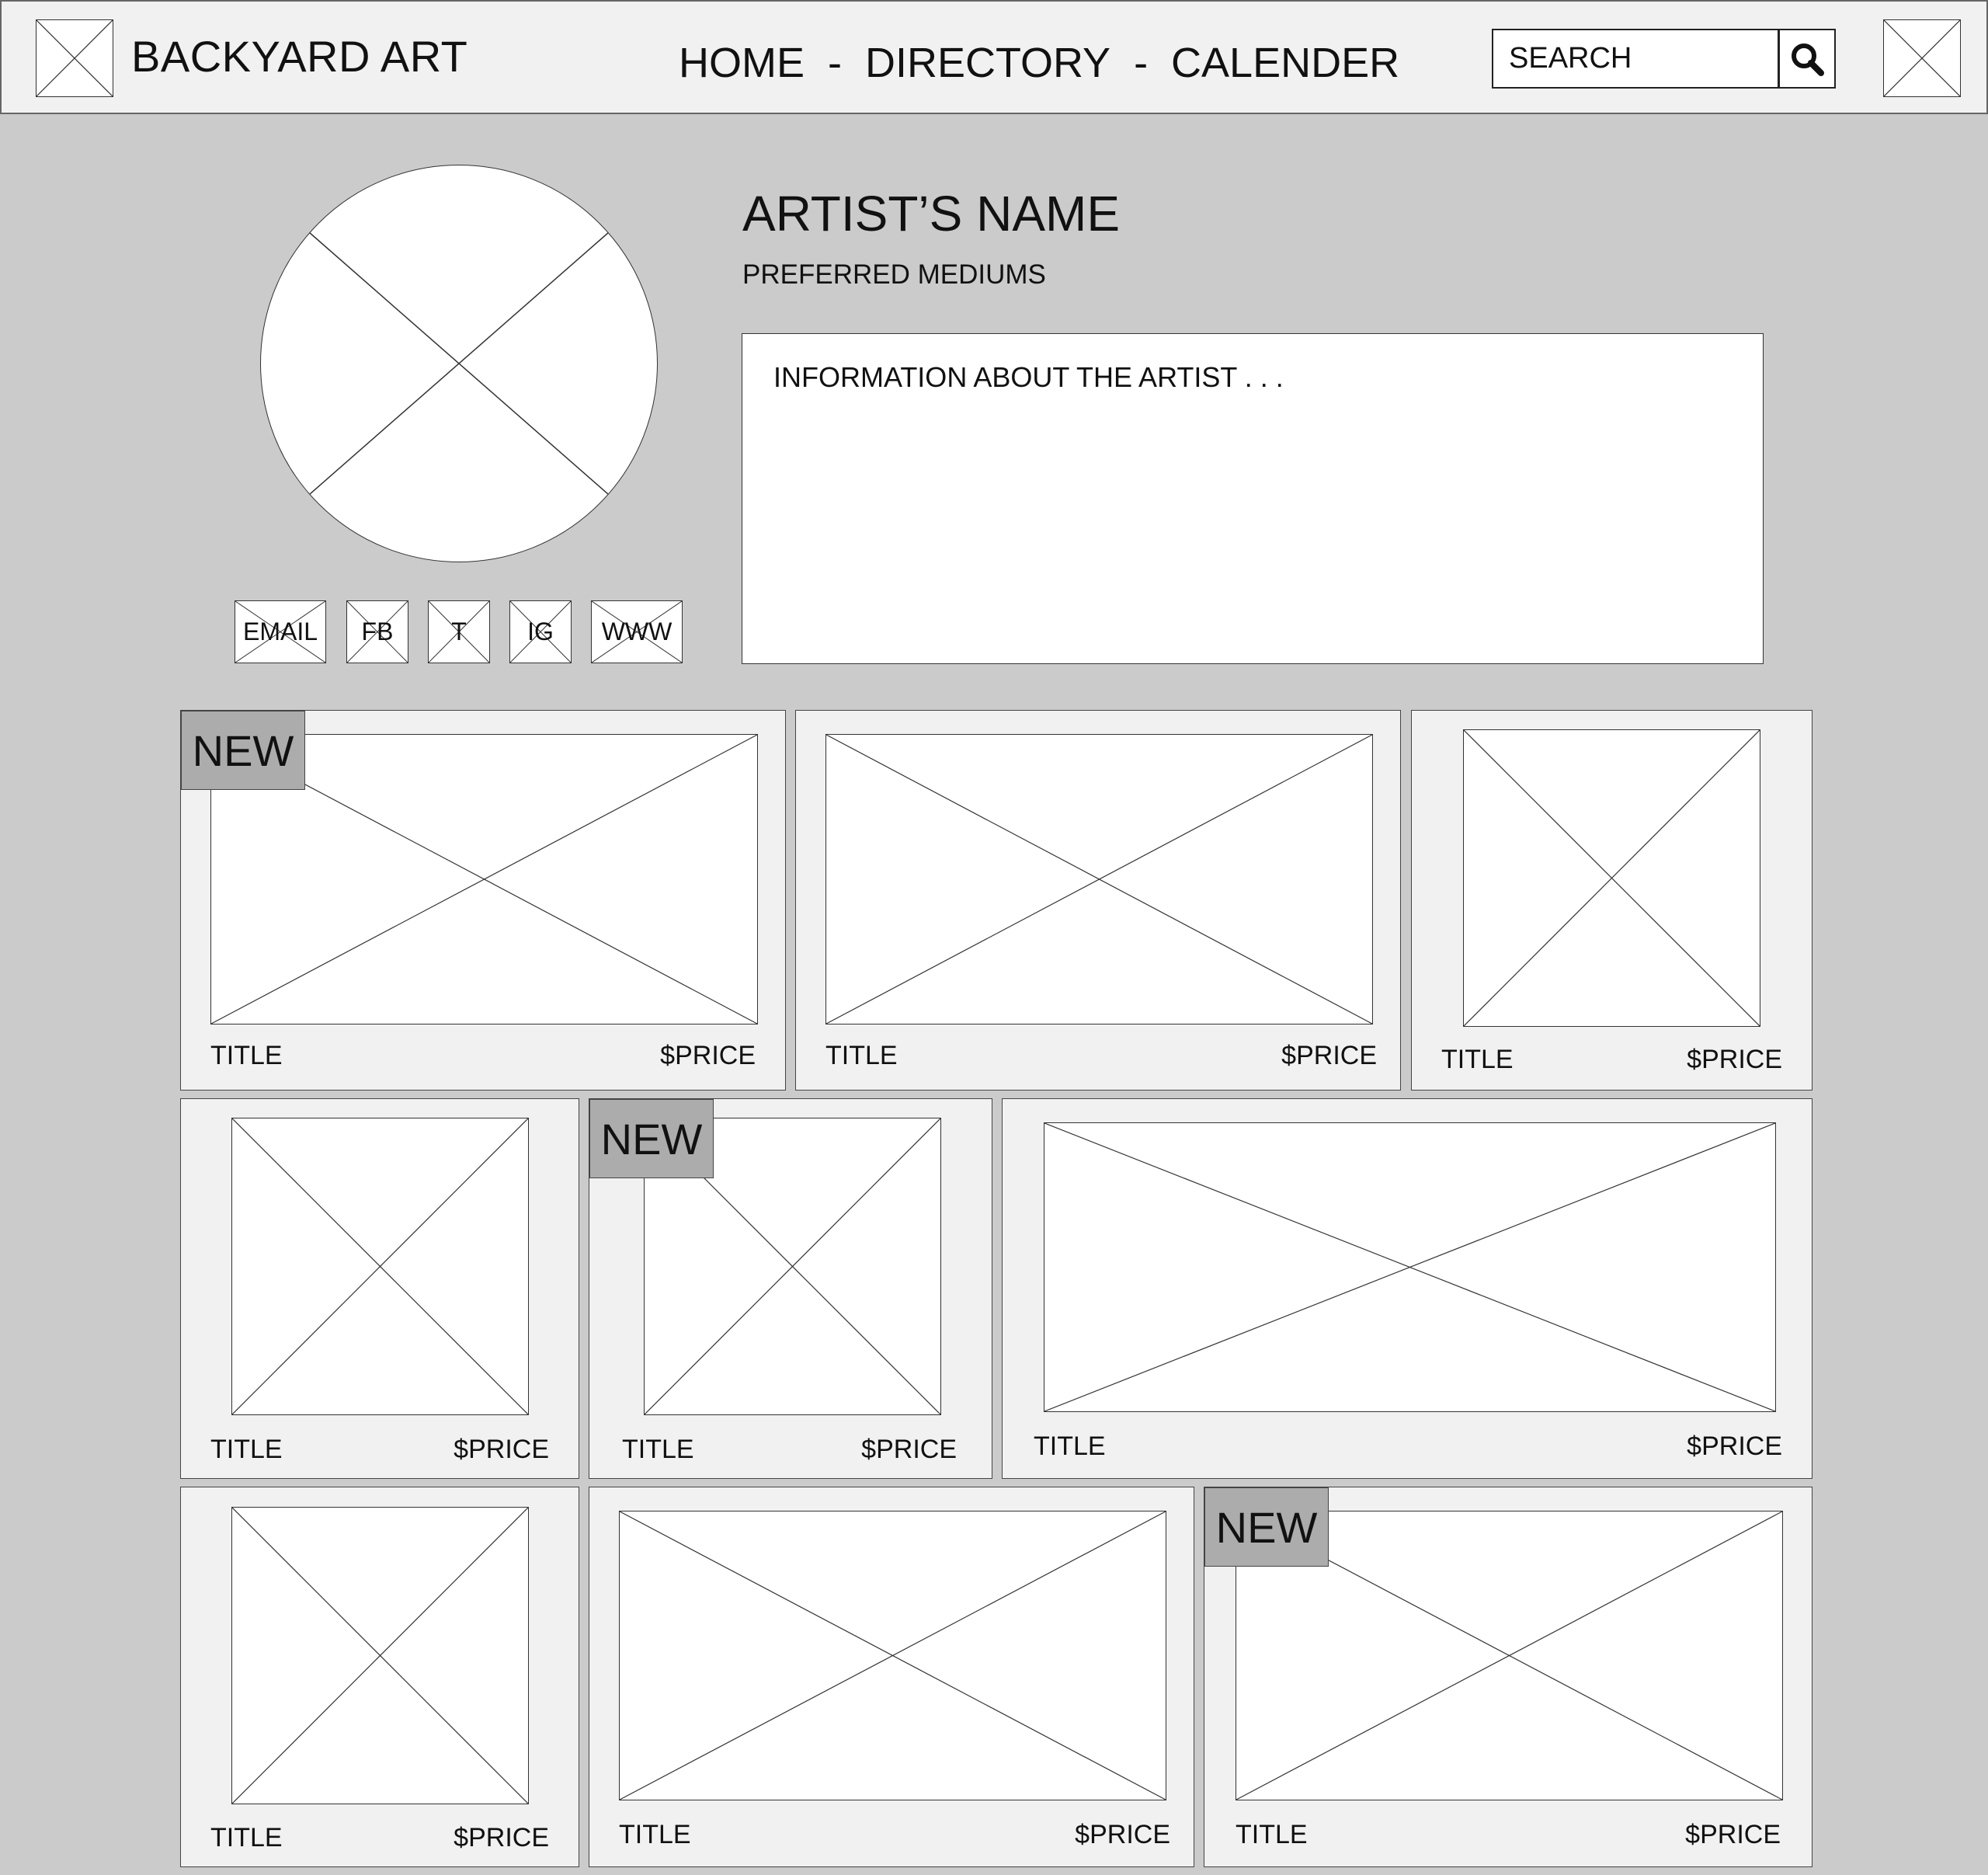 This screenshot has height=1875, width=1988. I want to click on twitter-link: T, so click(459, 631).